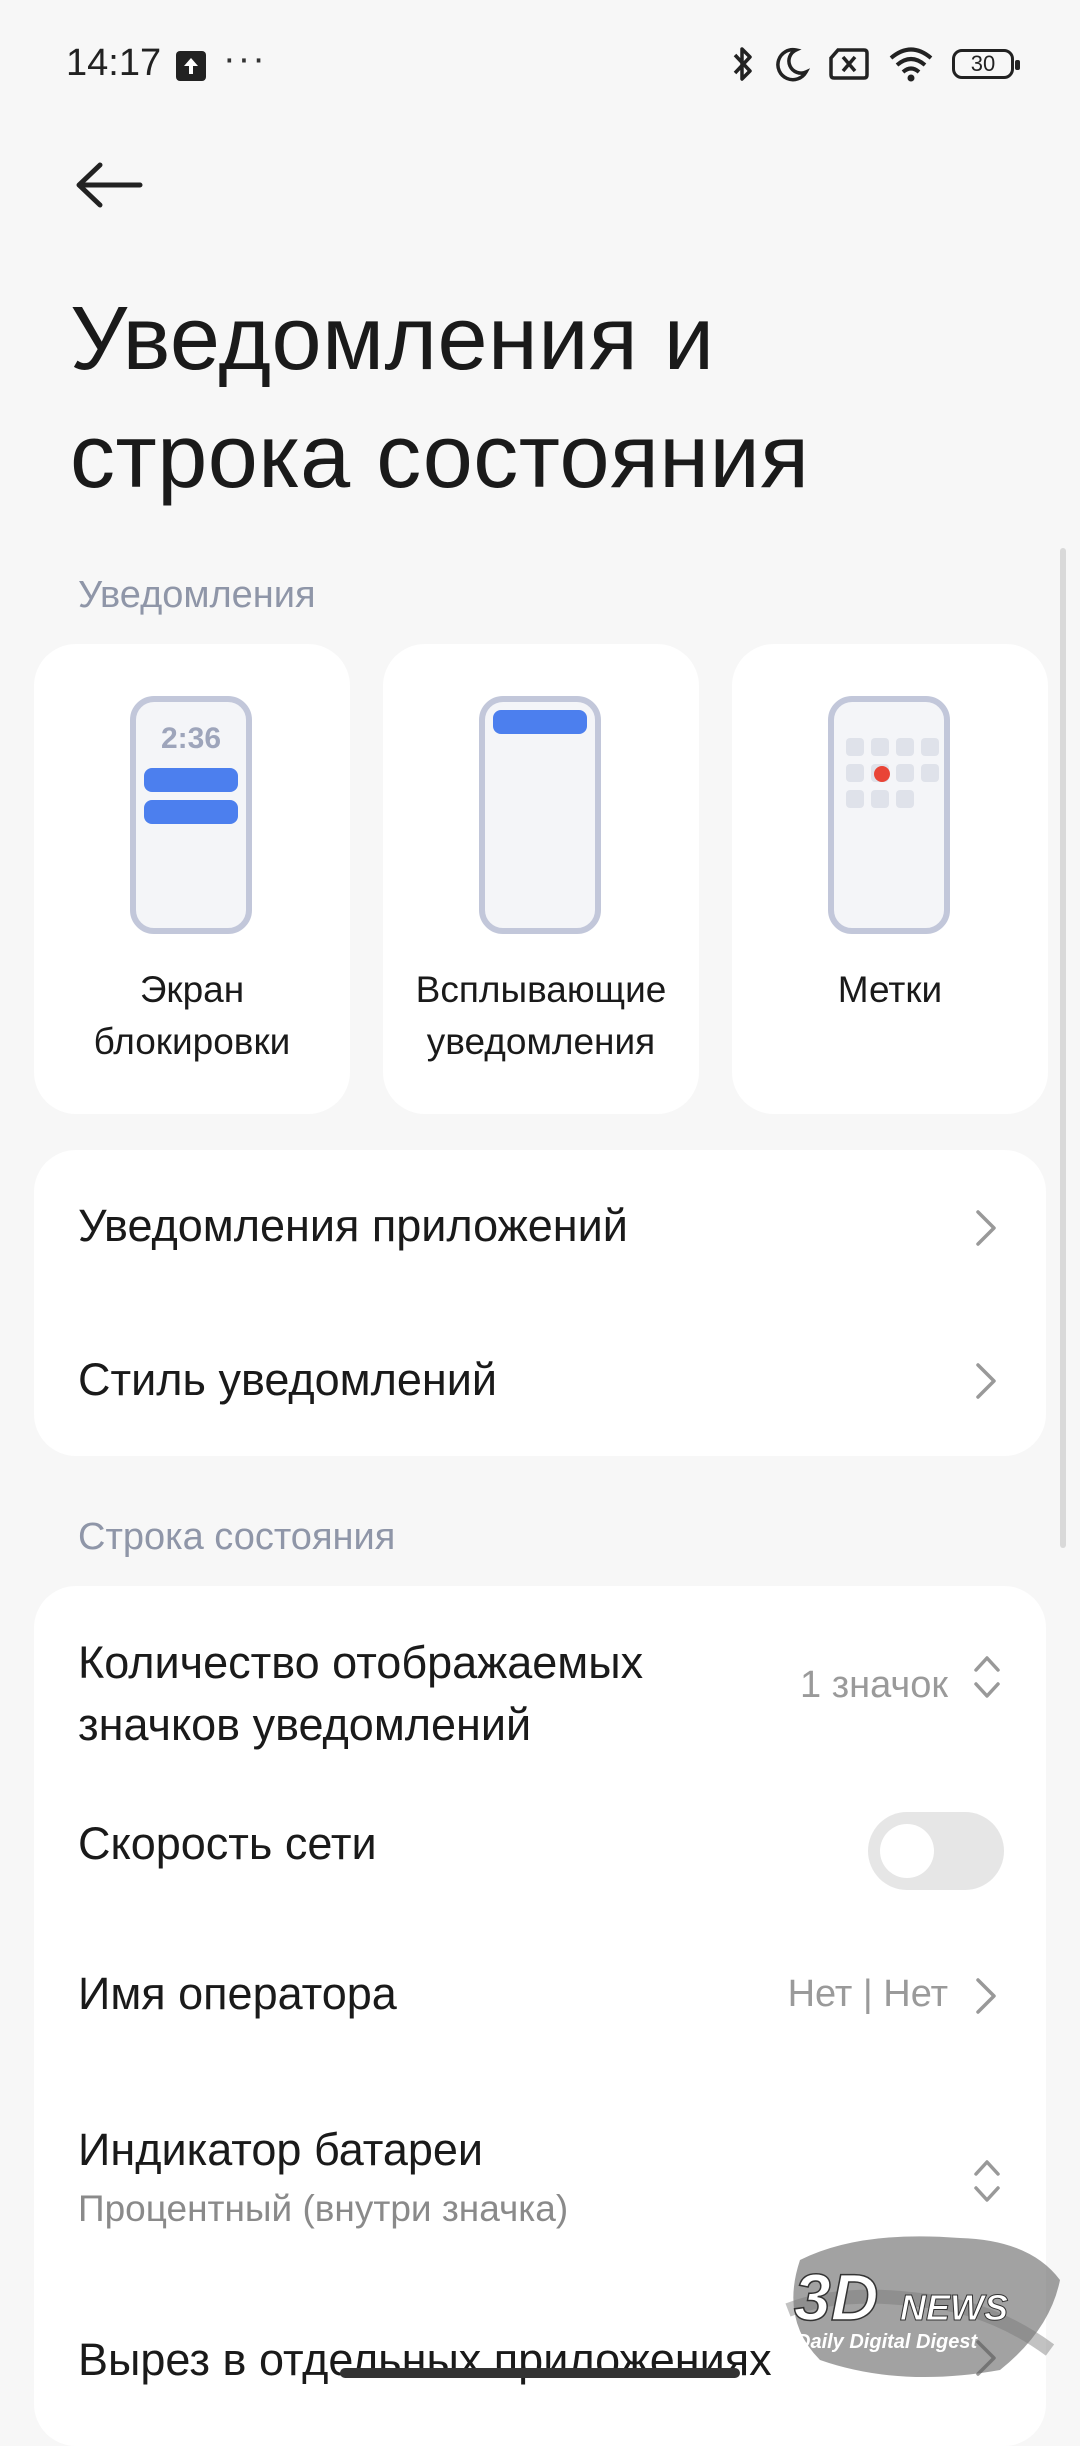 Image resolution: width=1080 pixels, height=2446 pixels. Describe the element at coordinates (541, 1015) in the screenshot. I see `tile-label: Всплывающие уведомления` at that location.